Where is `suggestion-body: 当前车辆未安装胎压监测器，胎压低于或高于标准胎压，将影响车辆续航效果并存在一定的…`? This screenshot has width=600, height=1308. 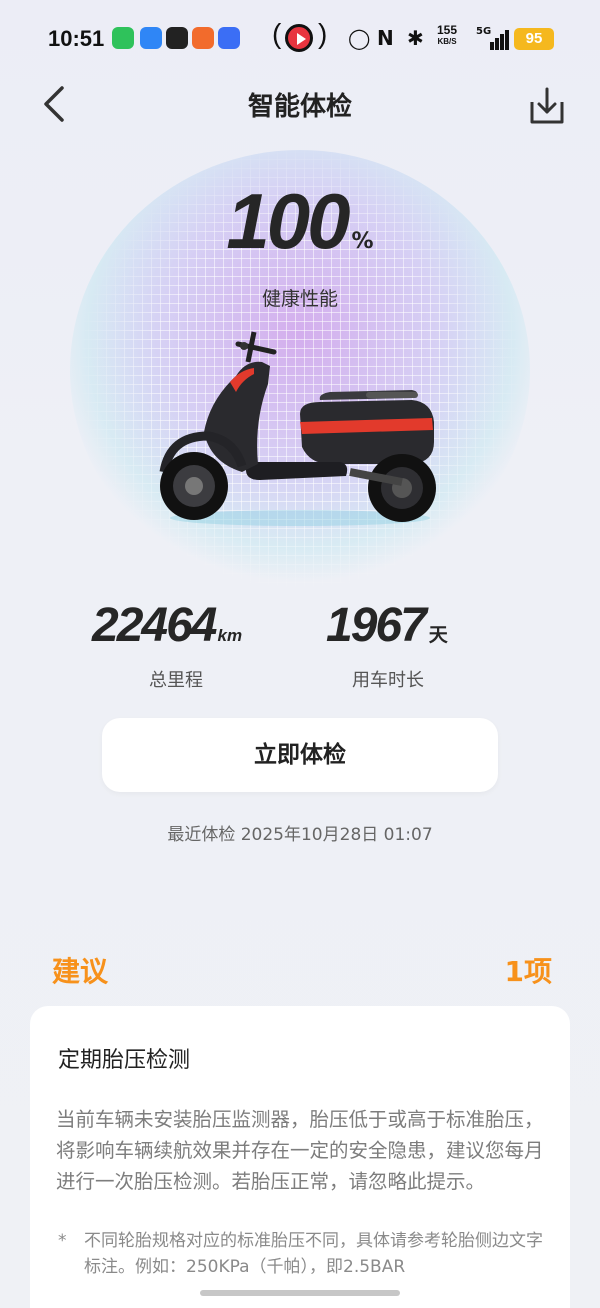 suggestion-body: 当前车辆未安装胎压监测器，胎压低于或高于标准胎压，将影响车辆续航效果并存在一定的… is located at coordinates (300, 1150).